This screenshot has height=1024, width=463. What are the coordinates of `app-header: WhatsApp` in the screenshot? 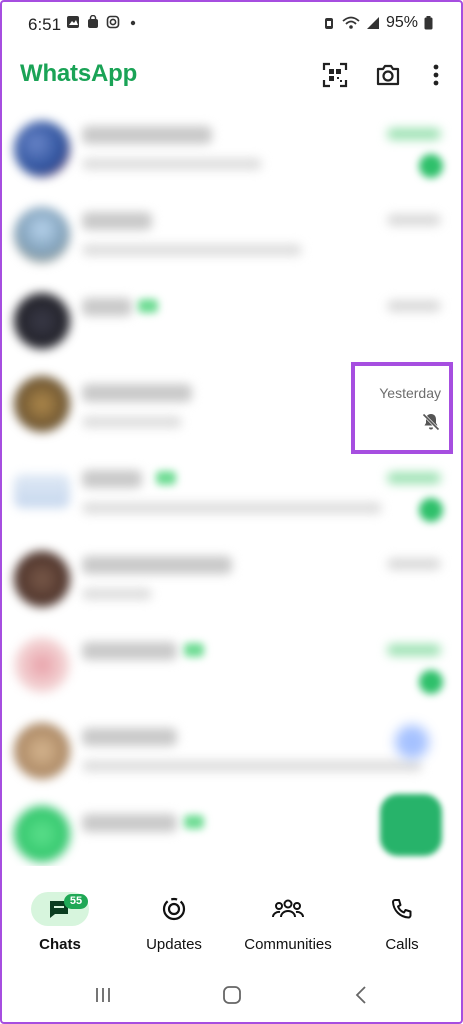 It's located at (231, 76).